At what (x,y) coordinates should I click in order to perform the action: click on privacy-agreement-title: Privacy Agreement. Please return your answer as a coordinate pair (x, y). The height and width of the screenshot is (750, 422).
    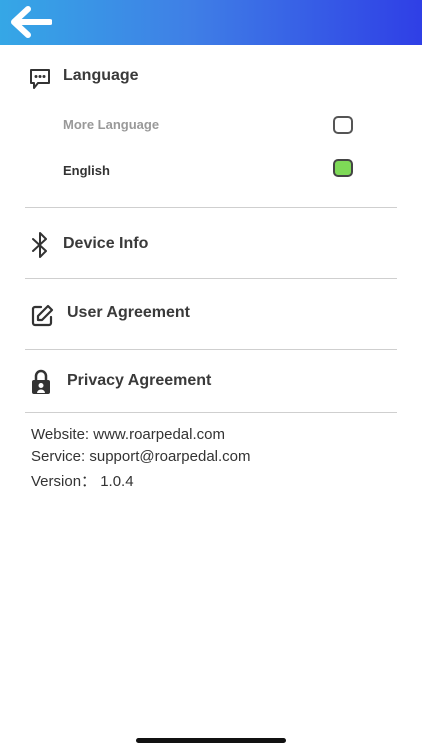
    Looking at the image, I should click on (139, 380).